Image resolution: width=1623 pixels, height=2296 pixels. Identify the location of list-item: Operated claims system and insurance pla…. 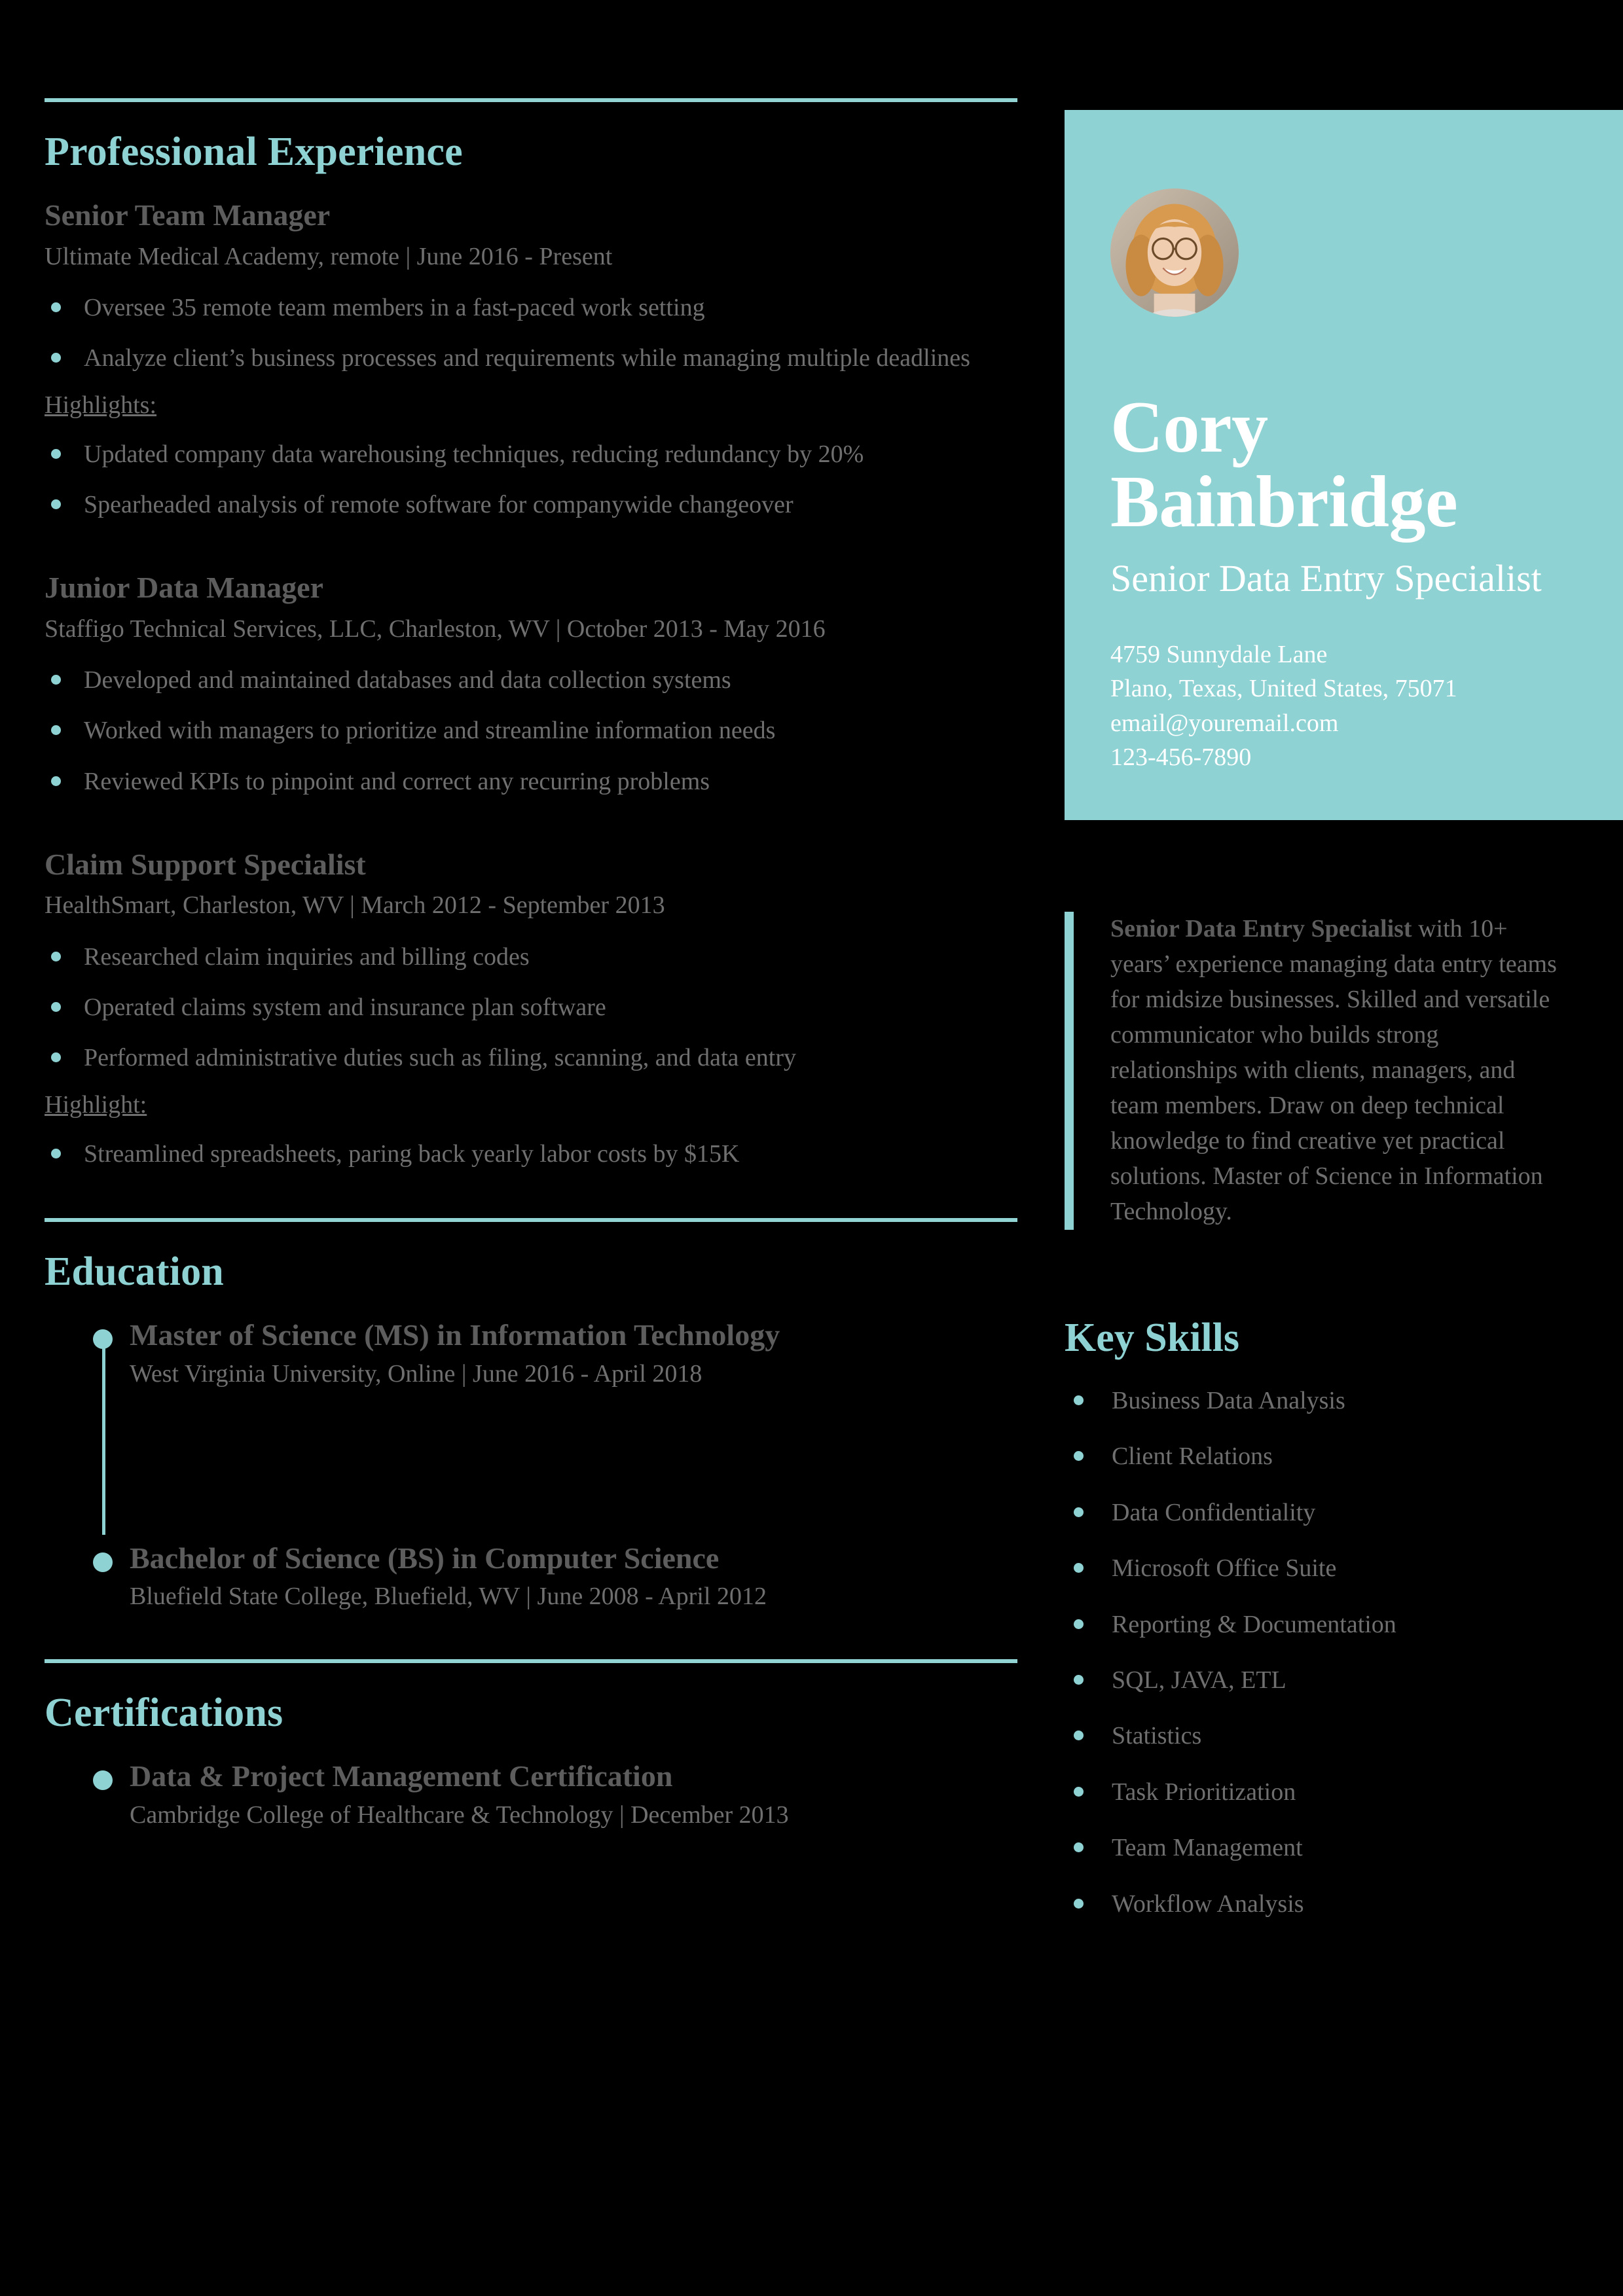
(531, 1008).